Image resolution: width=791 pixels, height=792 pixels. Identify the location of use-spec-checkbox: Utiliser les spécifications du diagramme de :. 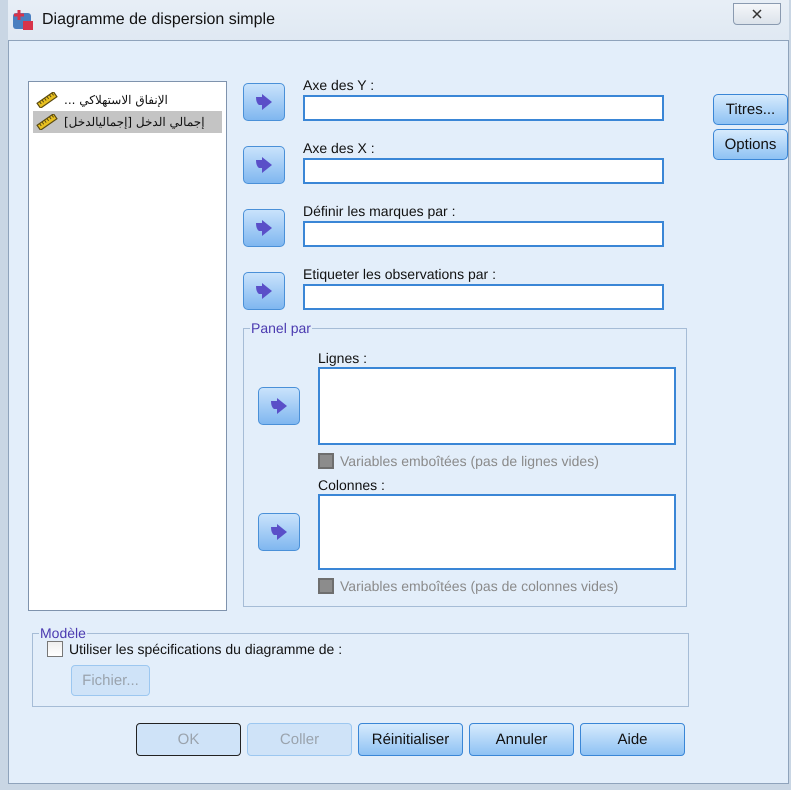
(362, 649).